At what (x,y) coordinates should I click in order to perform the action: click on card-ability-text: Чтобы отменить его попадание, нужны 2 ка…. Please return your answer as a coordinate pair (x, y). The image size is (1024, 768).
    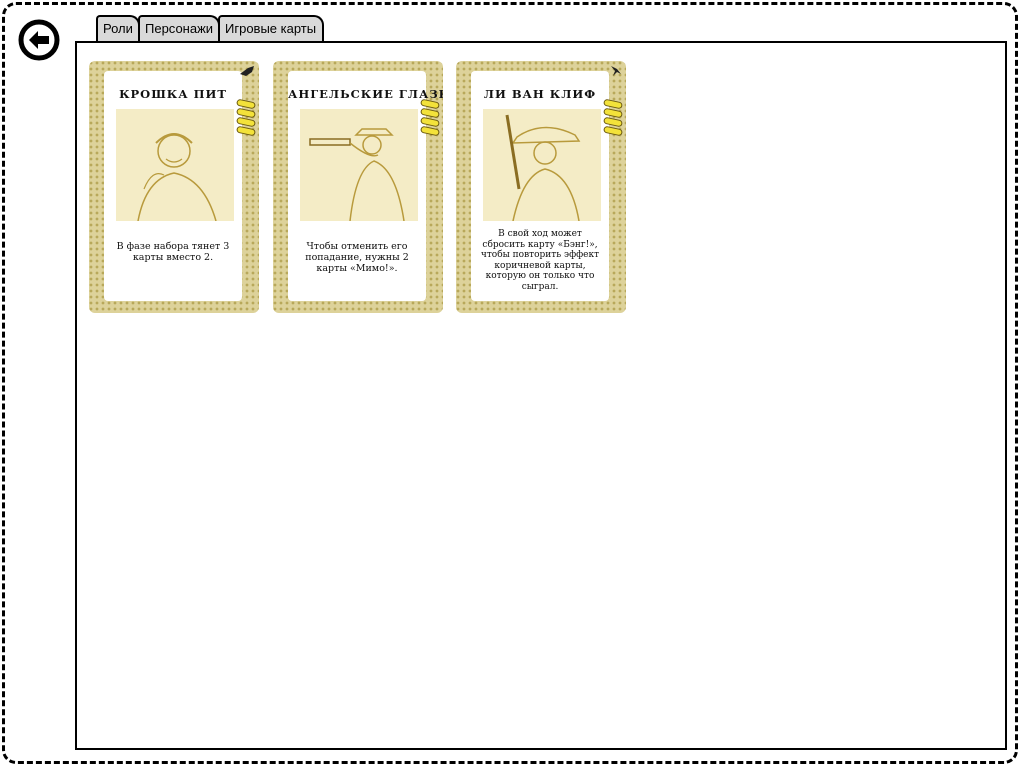
    Looking at the image, I should click on (357, 257).